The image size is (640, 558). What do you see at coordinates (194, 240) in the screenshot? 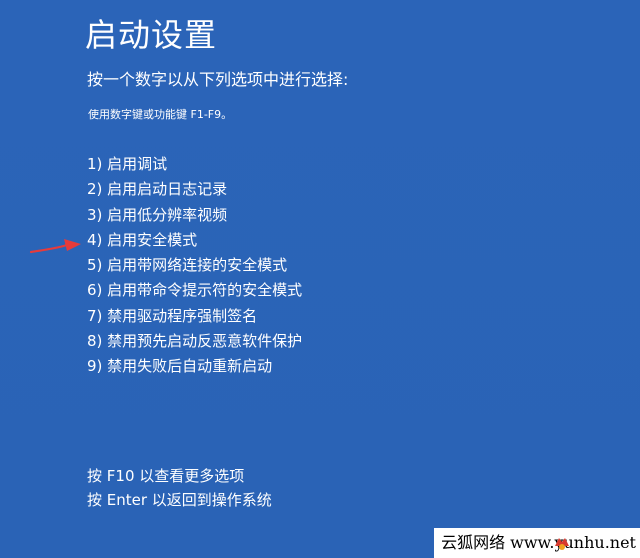
I see `boot-option-4: 4) 启用安全模式` at bounding box center [194, 240].